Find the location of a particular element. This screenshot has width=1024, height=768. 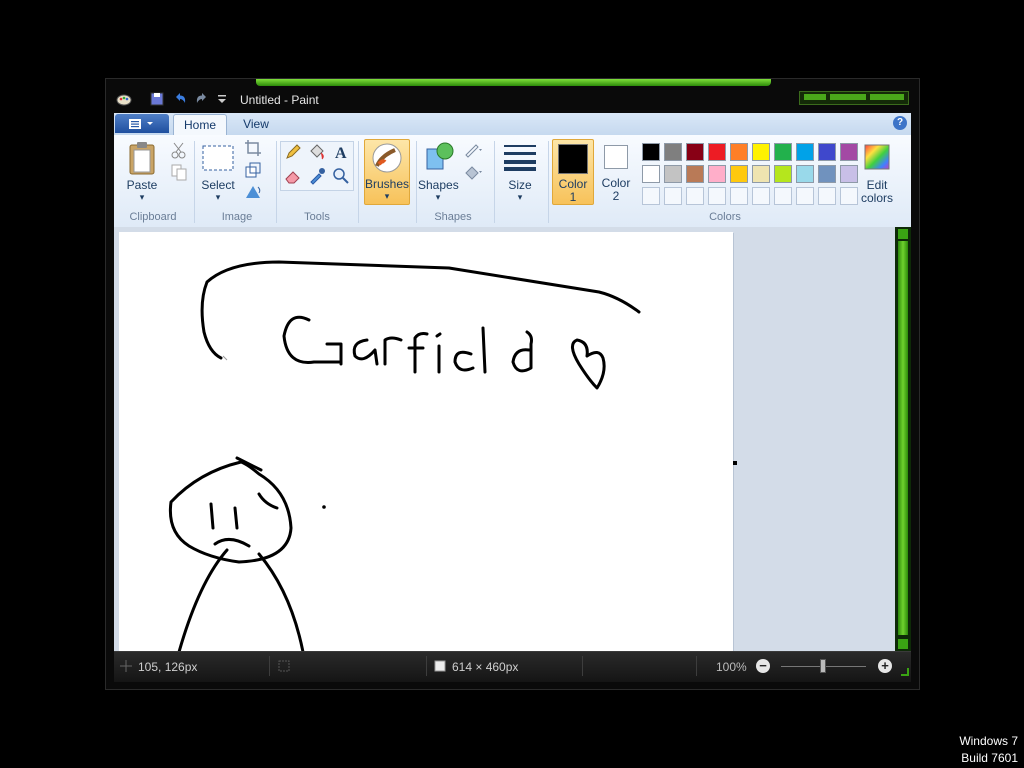

customize-quick-access-icon is located at coordinates (222, 99).